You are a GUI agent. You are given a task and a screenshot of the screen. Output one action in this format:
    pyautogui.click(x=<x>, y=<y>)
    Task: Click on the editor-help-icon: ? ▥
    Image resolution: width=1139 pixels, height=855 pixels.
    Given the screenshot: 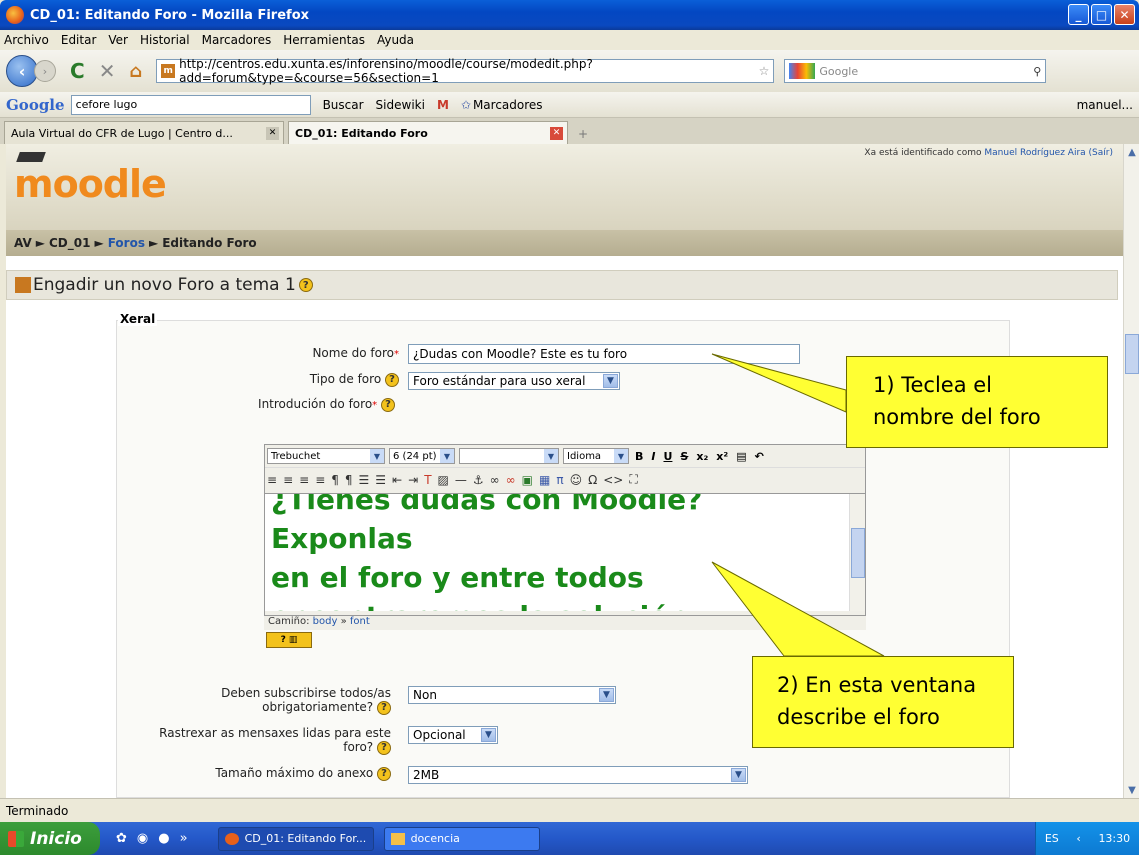 What is the action you would take?
    pyautogui.click(x=289, y=640)
    